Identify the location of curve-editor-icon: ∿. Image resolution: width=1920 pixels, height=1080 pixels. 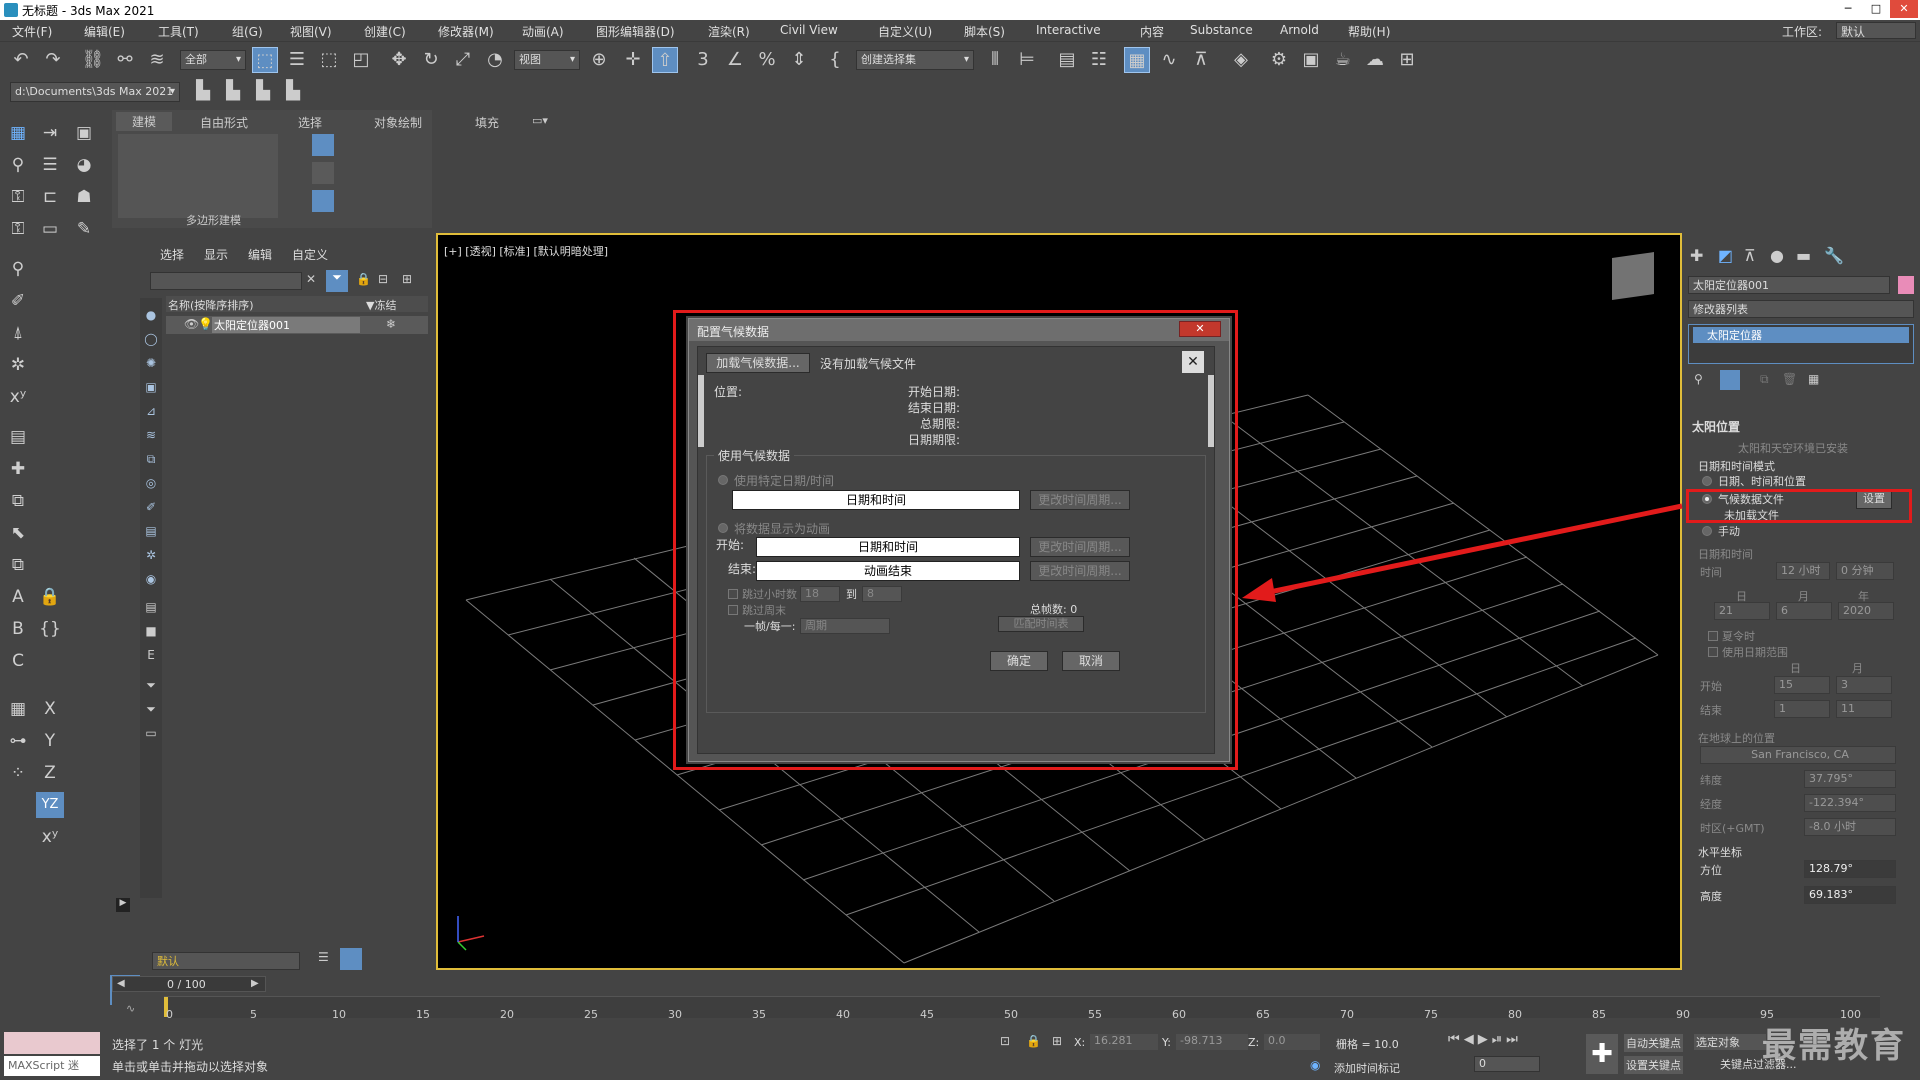
(1169, 60).